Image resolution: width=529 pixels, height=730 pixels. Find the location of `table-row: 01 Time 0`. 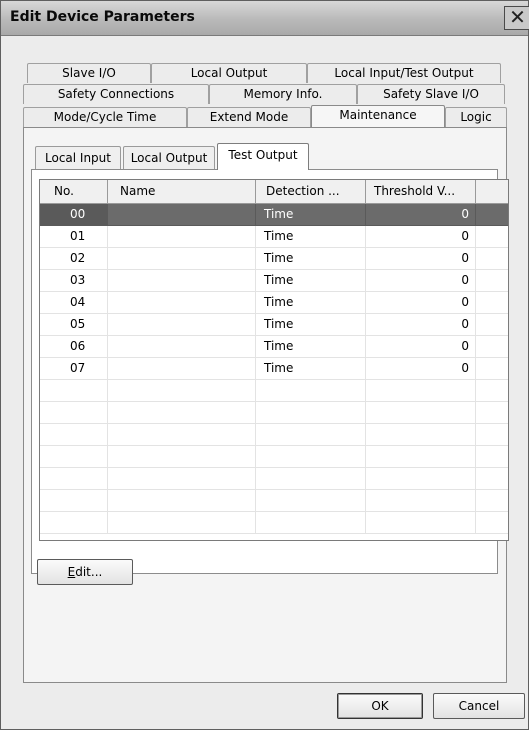

table-row: 01 Time 0 is located at coordinates (274, 237).